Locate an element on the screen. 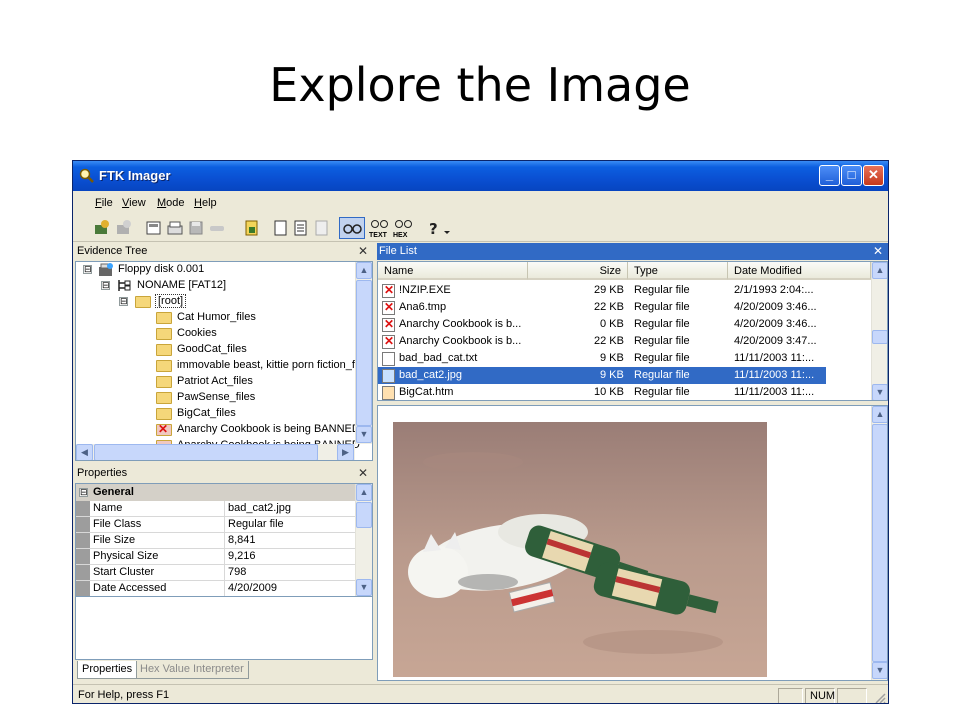 Image resolution: width=960 pixels, height=720 pixels. add-evidence-icon is located at coordinates (102, 228).